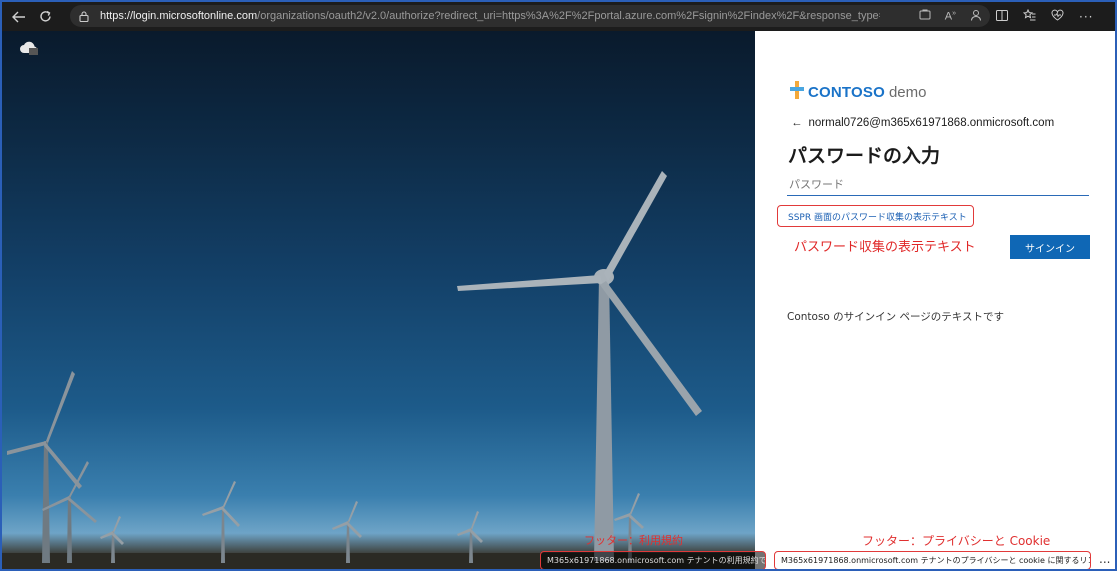 This screenshot has width=1117, height=571. Describe the element at coordinates (45, 16) in the screenshot. I see `refresh-icon` at that location.